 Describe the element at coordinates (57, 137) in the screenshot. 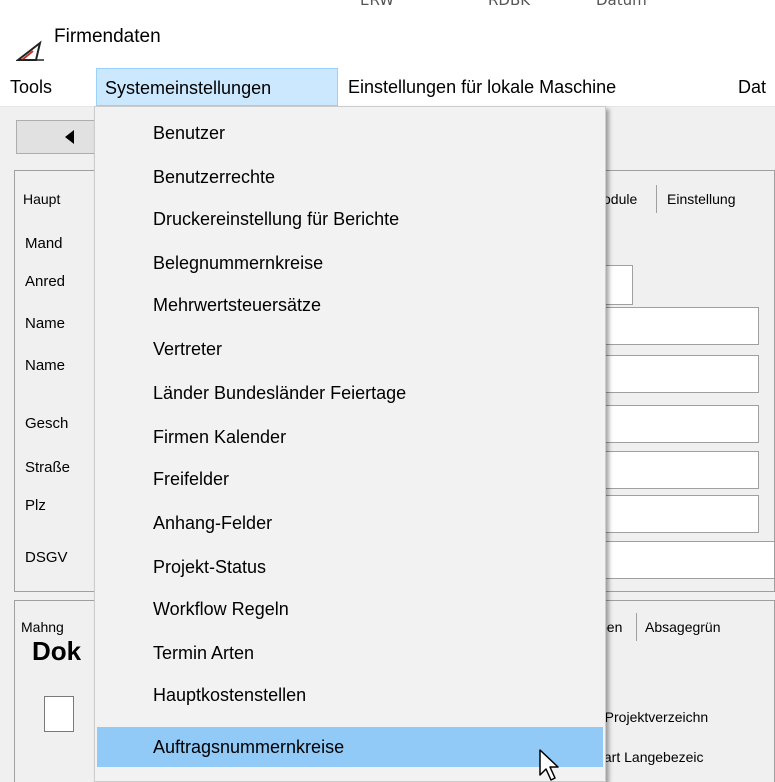

I see `back-button` at that location.